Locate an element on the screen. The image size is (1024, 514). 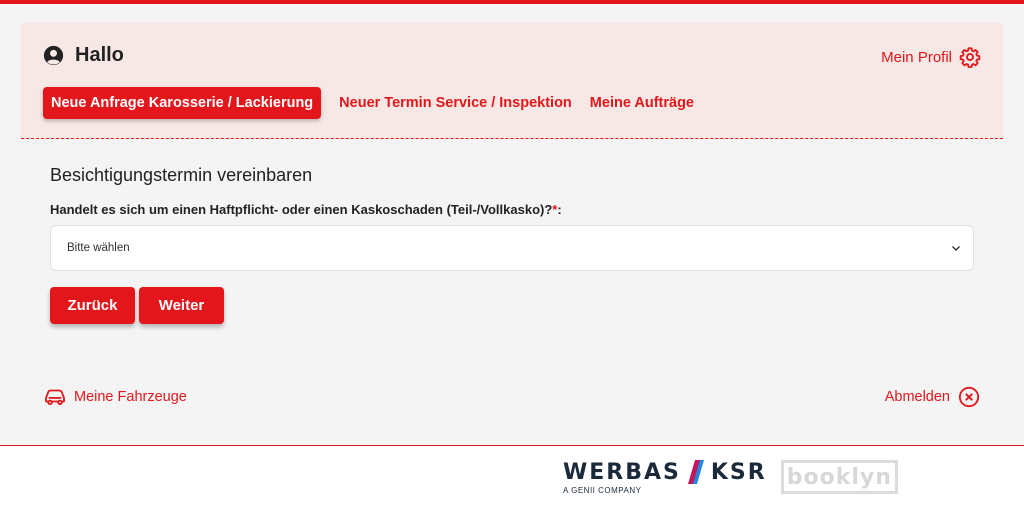
damage-type-select: Bitte wählen is located at coordinates (512, 248).